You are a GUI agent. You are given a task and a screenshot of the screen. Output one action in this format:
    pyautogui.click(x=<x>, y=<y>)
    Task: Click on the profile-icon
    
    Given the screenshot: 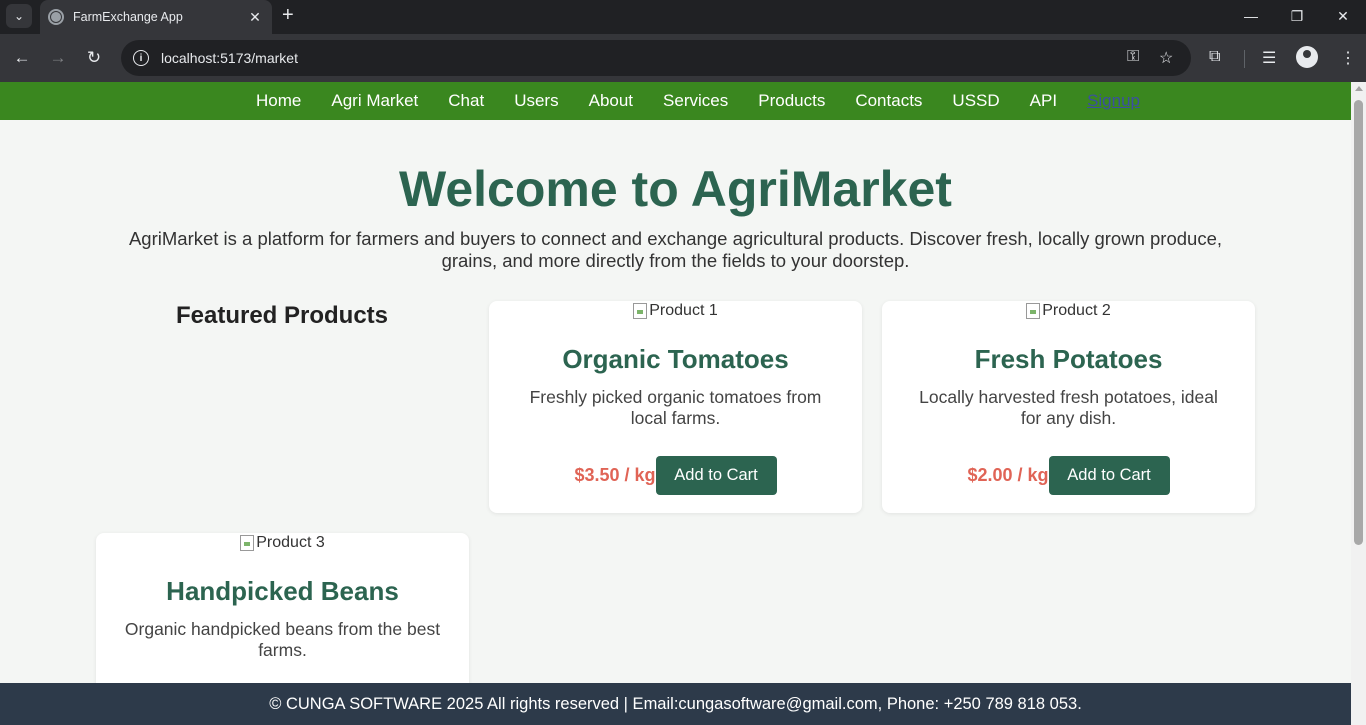 What is the action you would take?
    pyautogui.click(x=1307, y=57)
    